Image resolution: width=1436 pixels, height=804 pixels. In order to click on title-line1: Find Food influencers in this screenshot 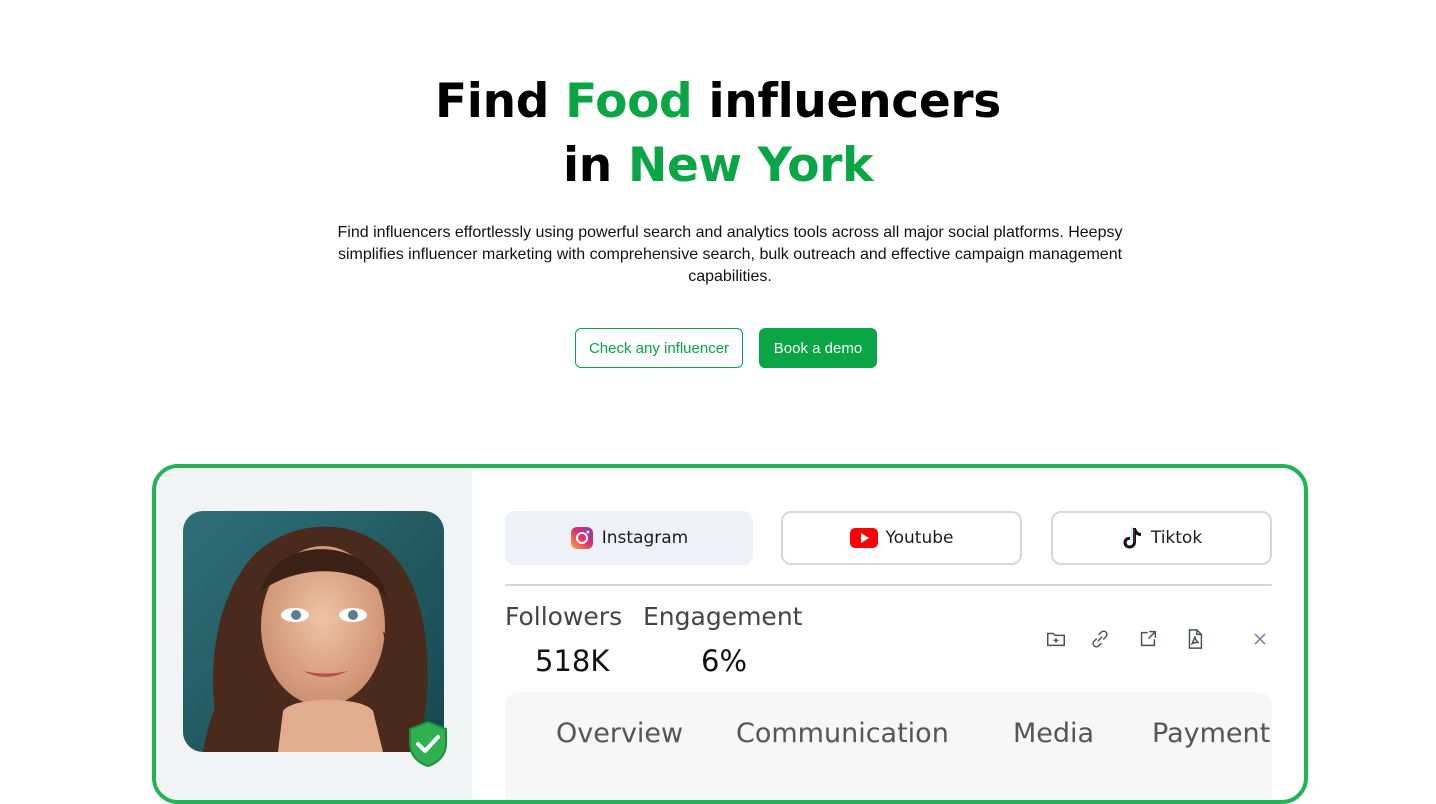, I will do `click(717, 101)`.